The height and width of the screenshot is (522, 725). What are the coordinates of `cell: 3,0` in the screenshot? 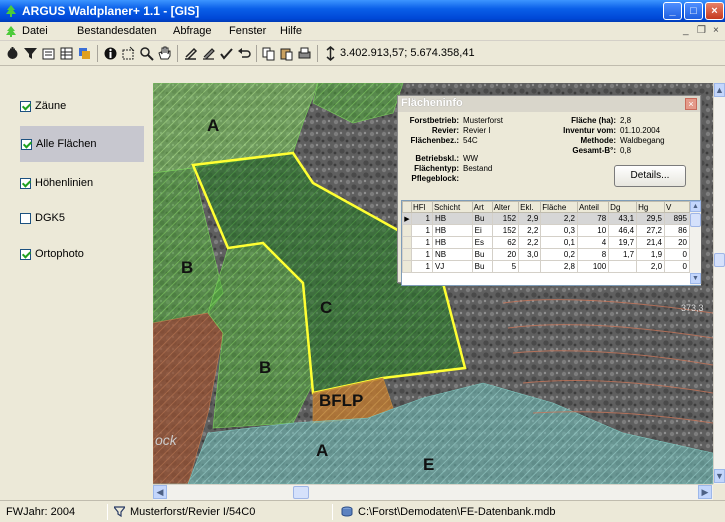 It's located at (530, 254).